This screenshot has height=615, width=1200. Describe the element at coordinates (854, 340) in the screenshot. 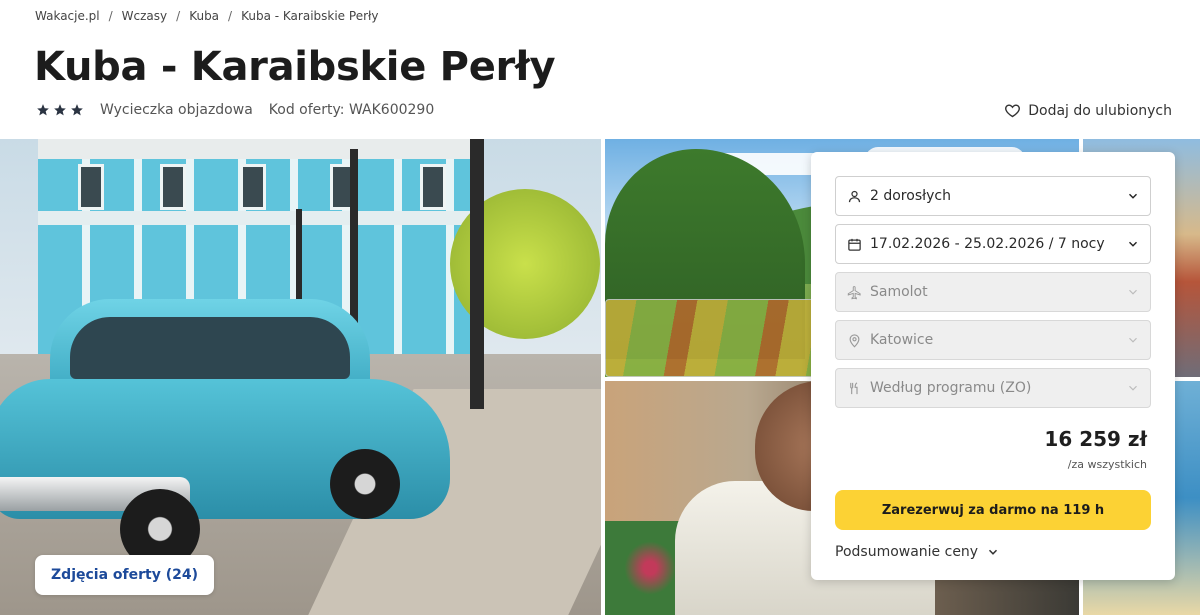

I see `location-pin-icon` at that location.